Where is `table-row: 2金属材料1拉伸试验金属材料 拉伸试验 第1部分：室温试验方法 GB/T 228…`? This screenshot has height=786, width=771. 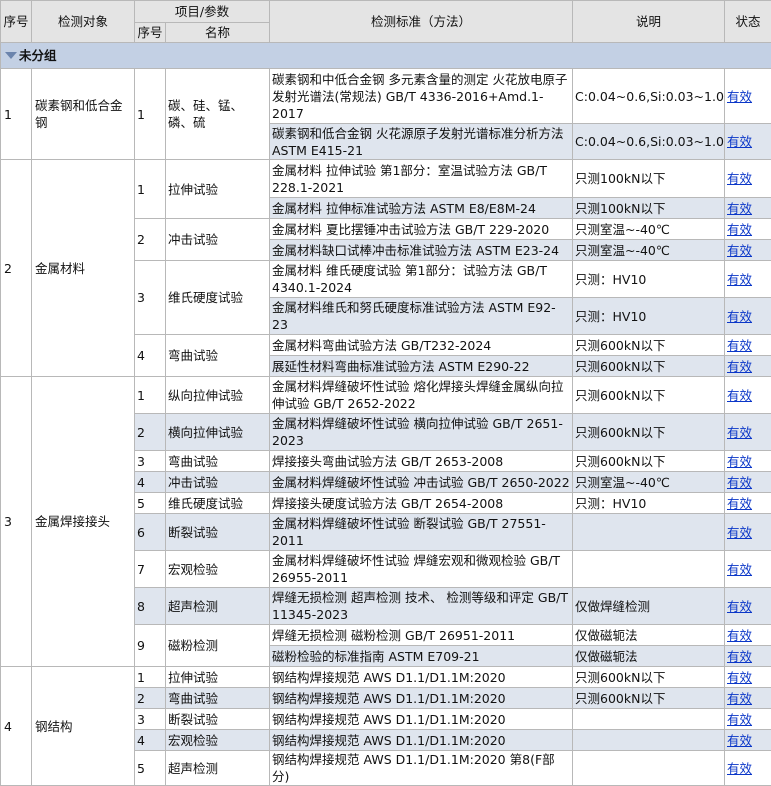
table-row: 2金属材料1拉伸试验金属材料 拉伸试验 第1部分：室温试验方法 GB/T 228… is located at coordinates (386, 179).